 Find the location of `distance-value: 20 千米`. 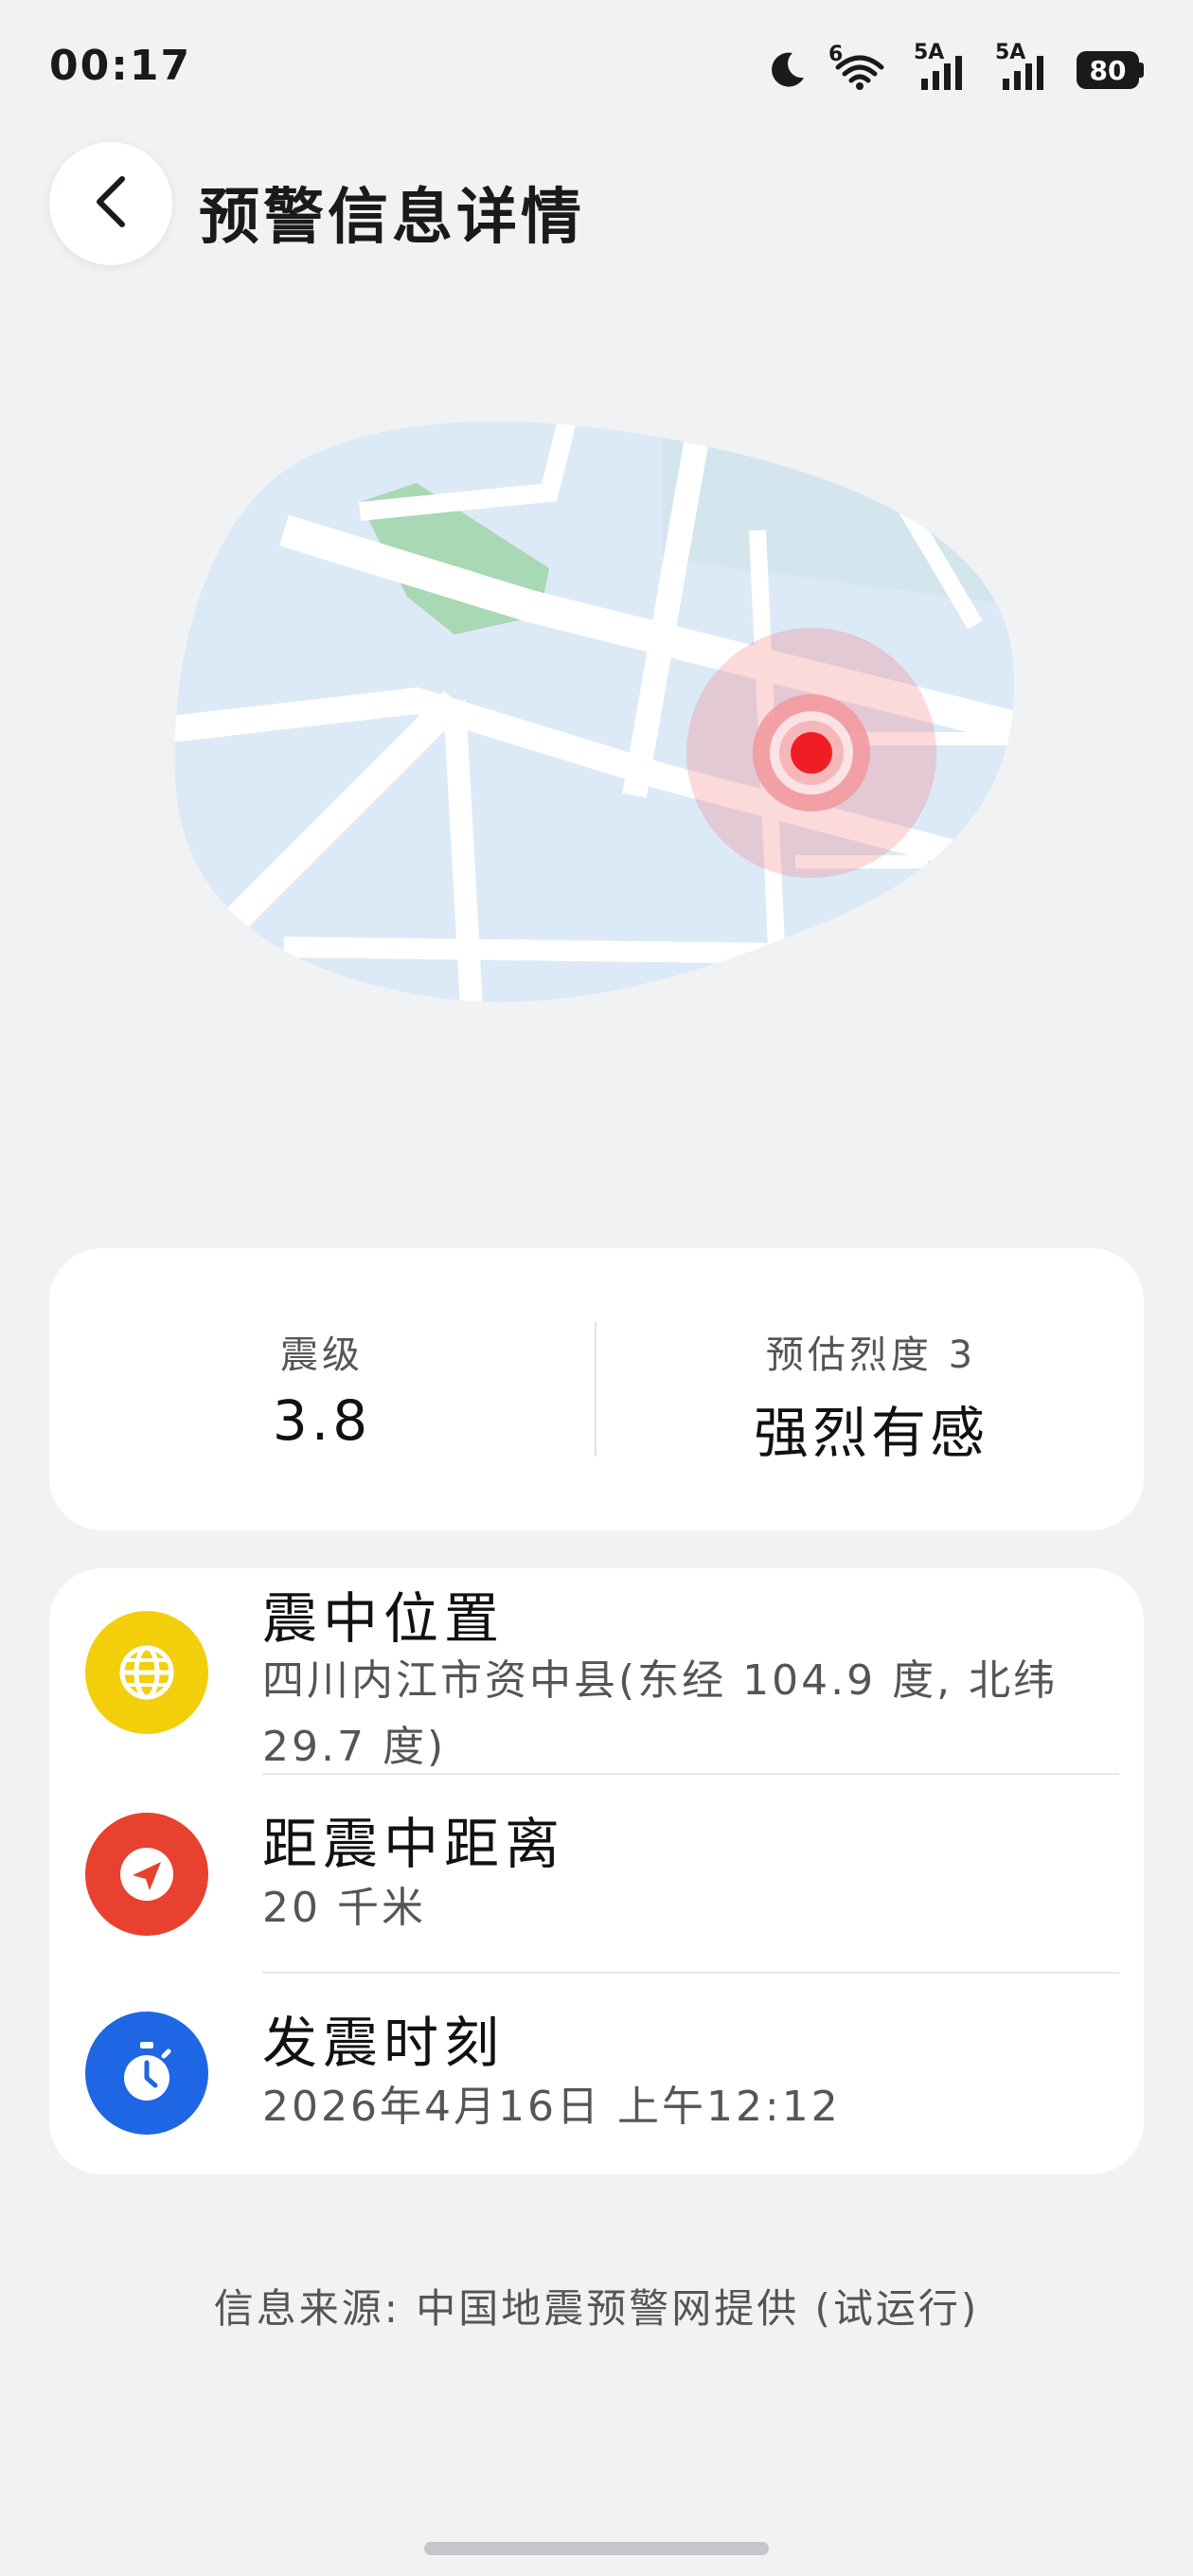

distance-value: 20 千米 is located at coordinates (344, 1908).